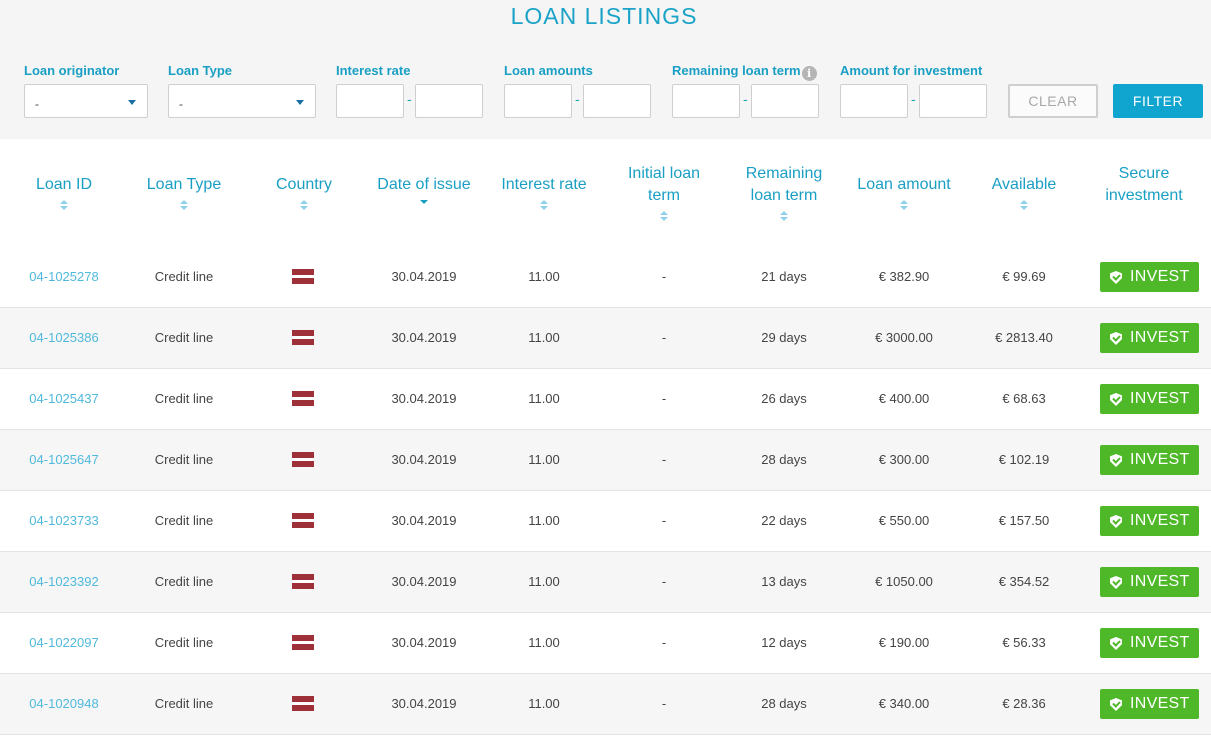 The width and height of the screenshot is (1211, 738). I want to click on loan-amount-cell: € 340.00, so click(904, 703).